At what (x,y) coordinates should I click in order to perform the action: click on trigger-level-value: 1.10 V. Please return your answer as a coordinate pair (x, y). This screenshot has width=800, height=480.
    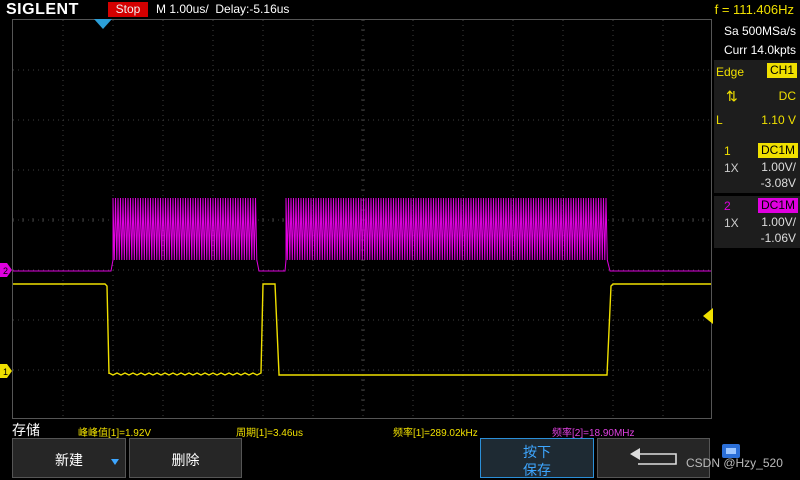
    Looking at the image, I should click on (778, 120).